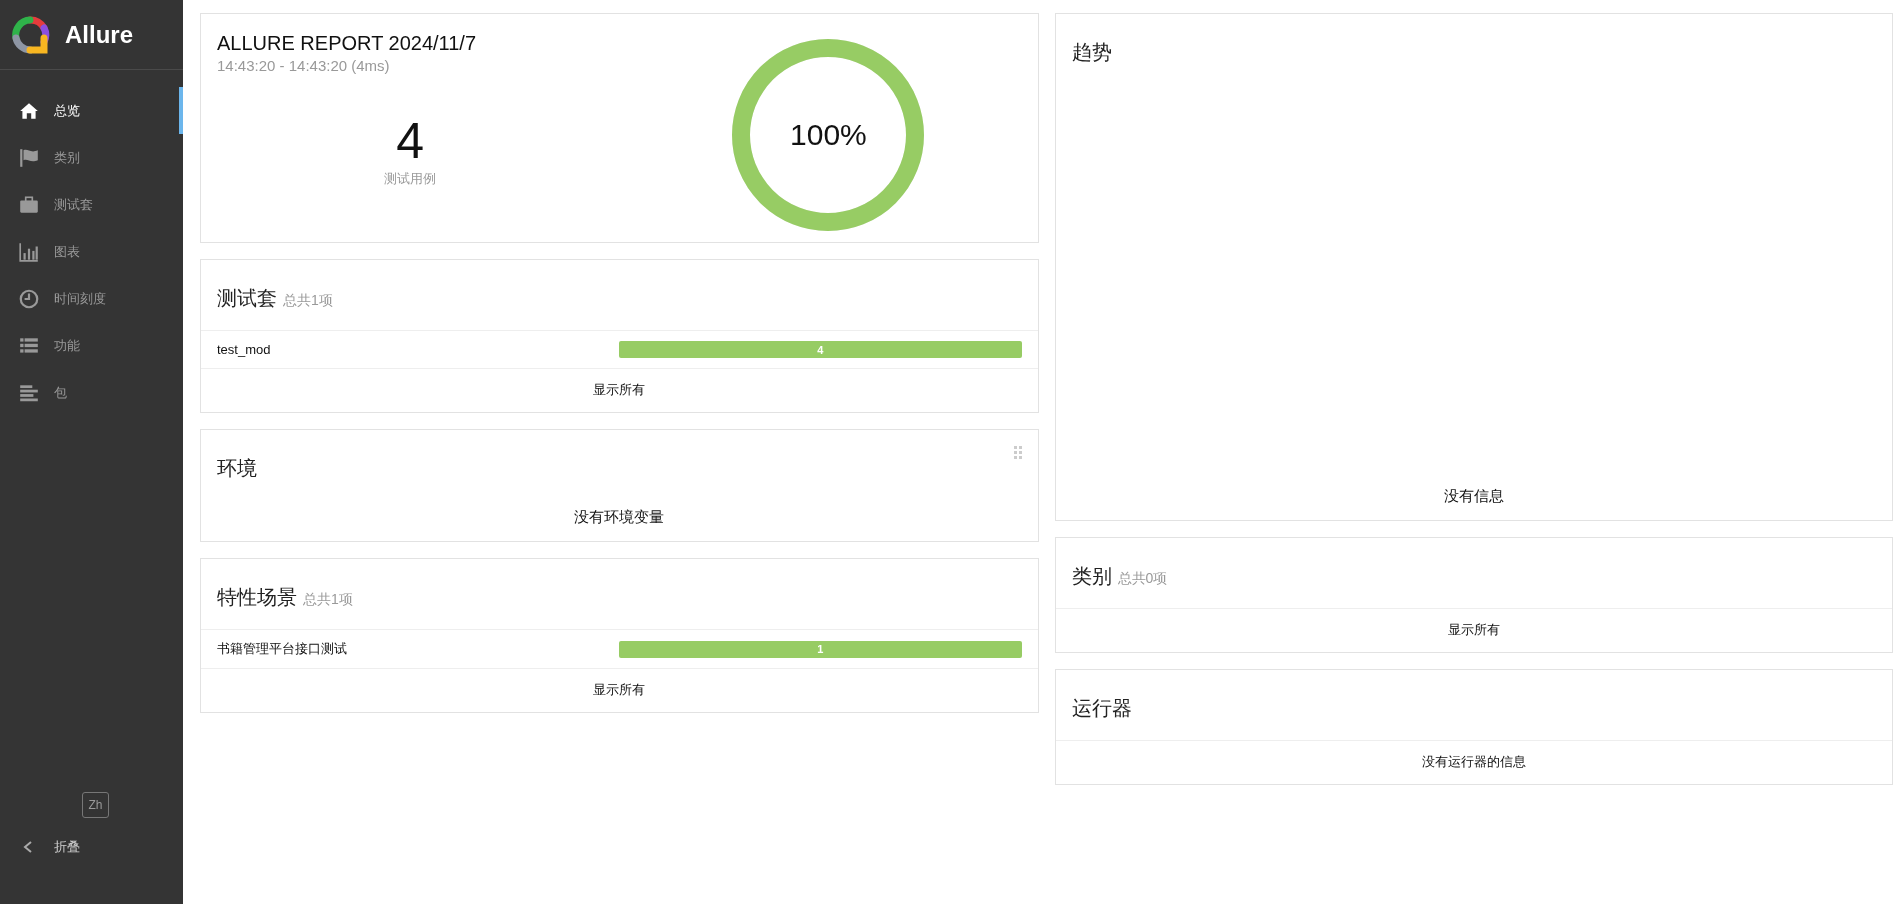 This screenshot has width=1904, height=904. Describe the element at coordinates (30, 34) in the screenshot. I see `logo-icon` at that location.